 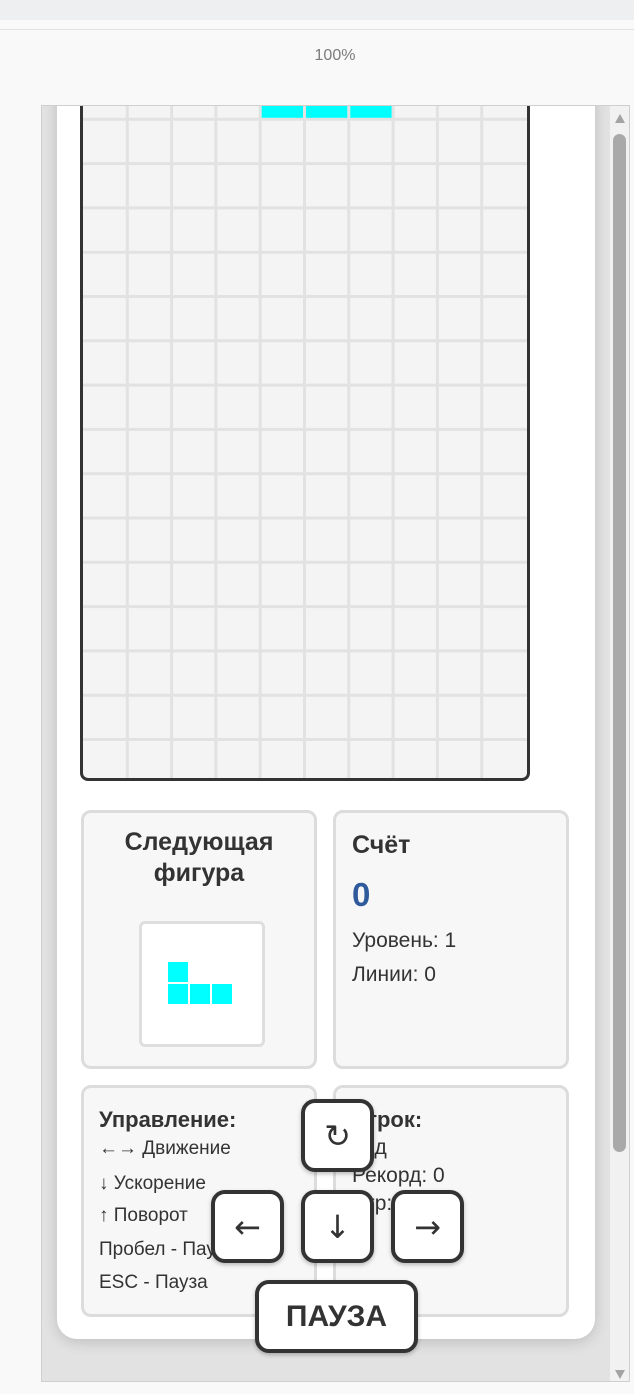 I want to click on browser-toolbar, so click(x=317, y=10).